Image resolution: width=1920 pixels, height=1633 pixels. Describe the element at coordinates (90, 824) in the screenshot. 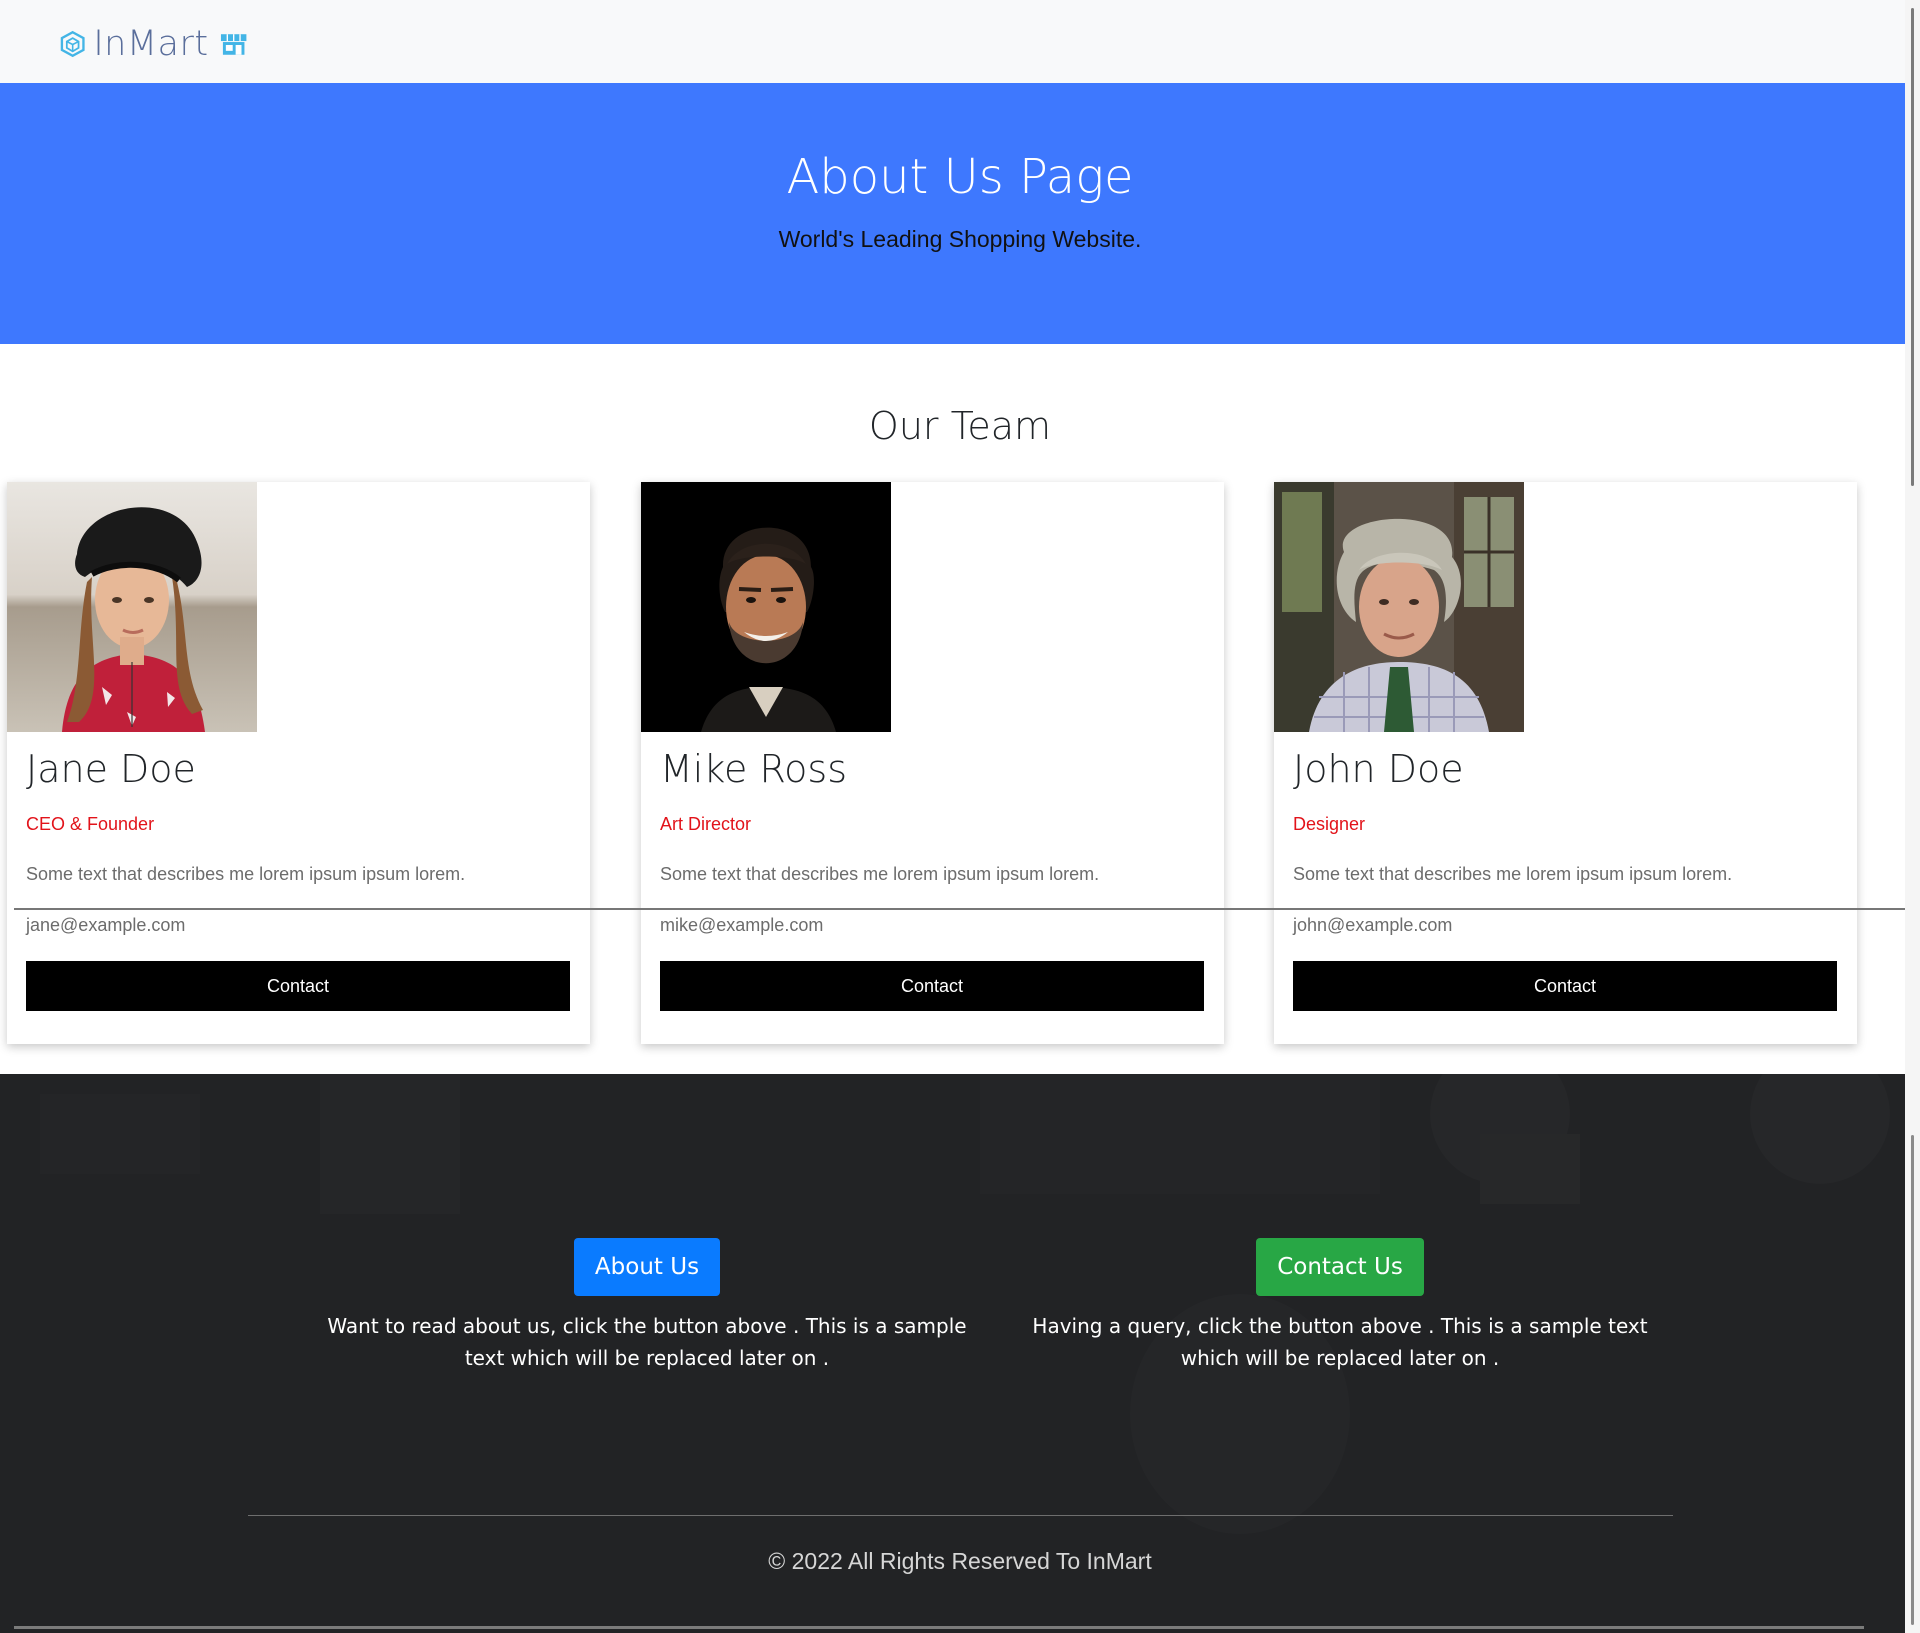

I see `member-role: CEO & Founder` at that location.